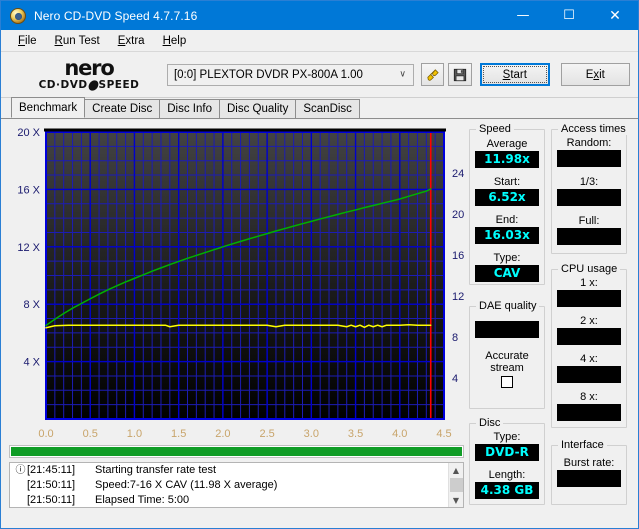  I want to click on log-message: Elapsed Time: 5:00, so click(142, 500).